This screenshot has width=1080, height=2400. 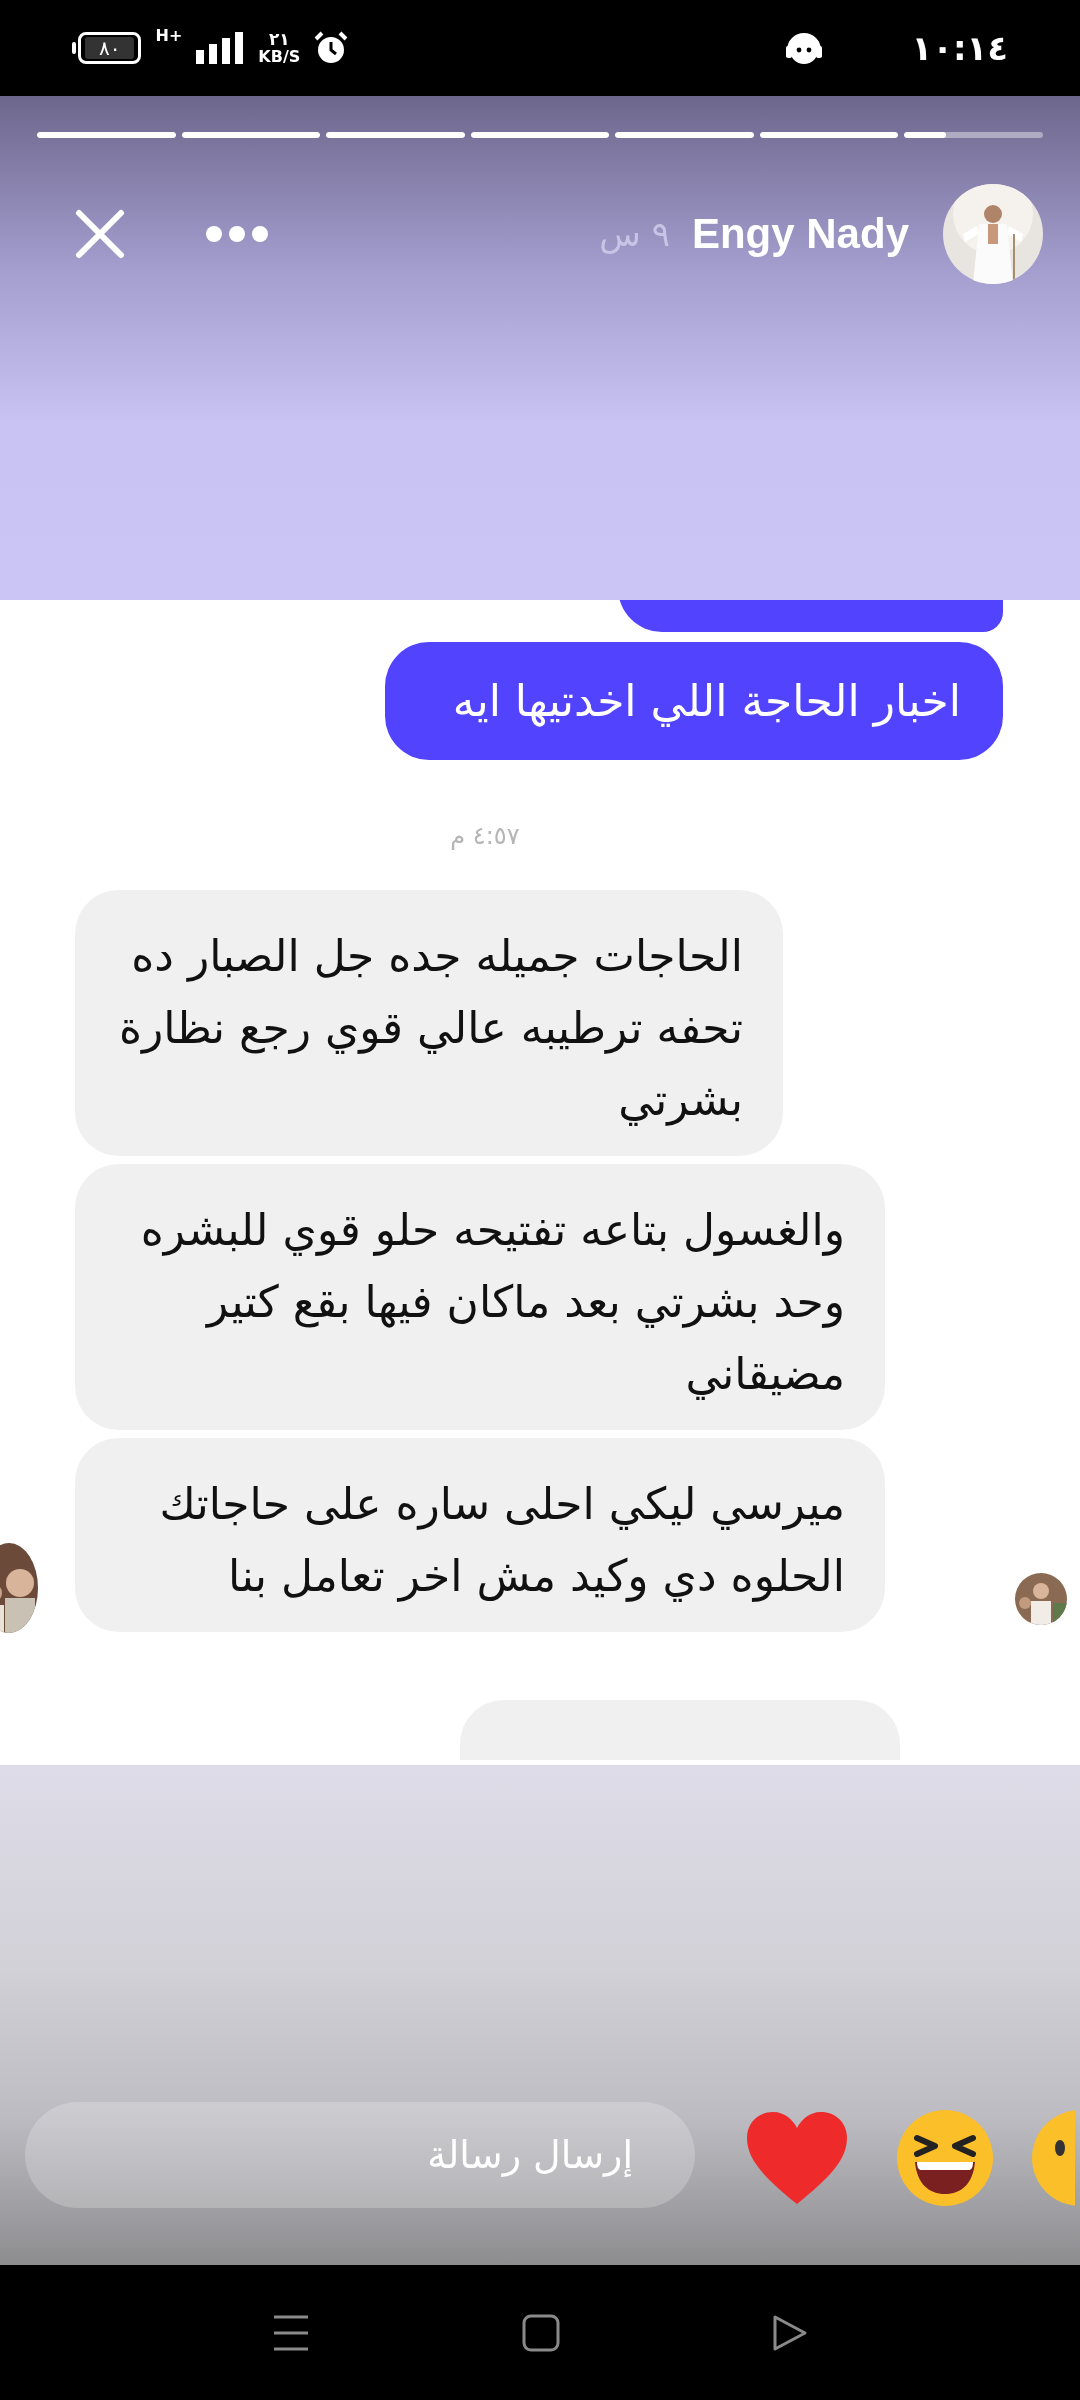 What do you see at coordinates (220, 48) in the screenshot?
I see `signal-icon` at bounding box center [220, 48].